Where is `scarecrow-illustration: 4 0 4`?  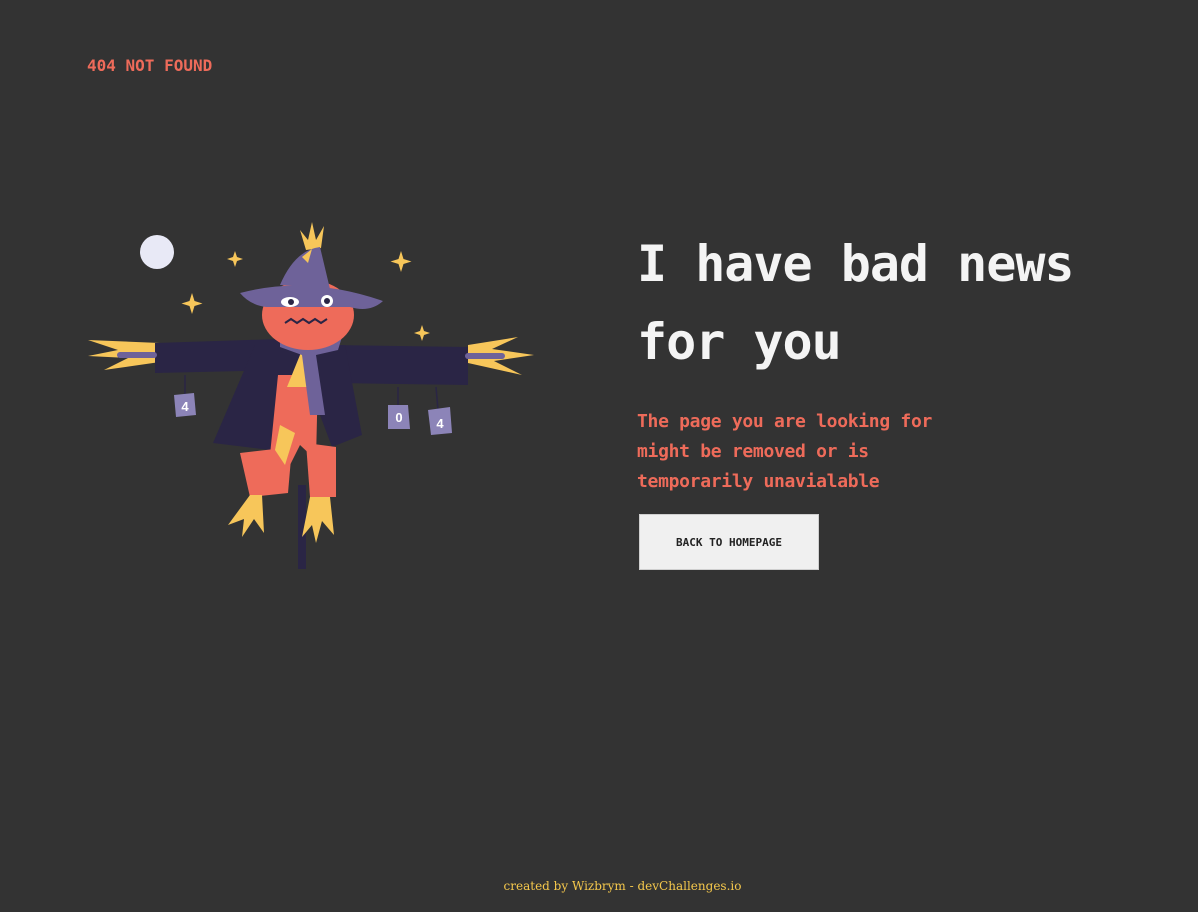
scarecrow-illustration: 4 0 4 is located at coordinates (311, 395).